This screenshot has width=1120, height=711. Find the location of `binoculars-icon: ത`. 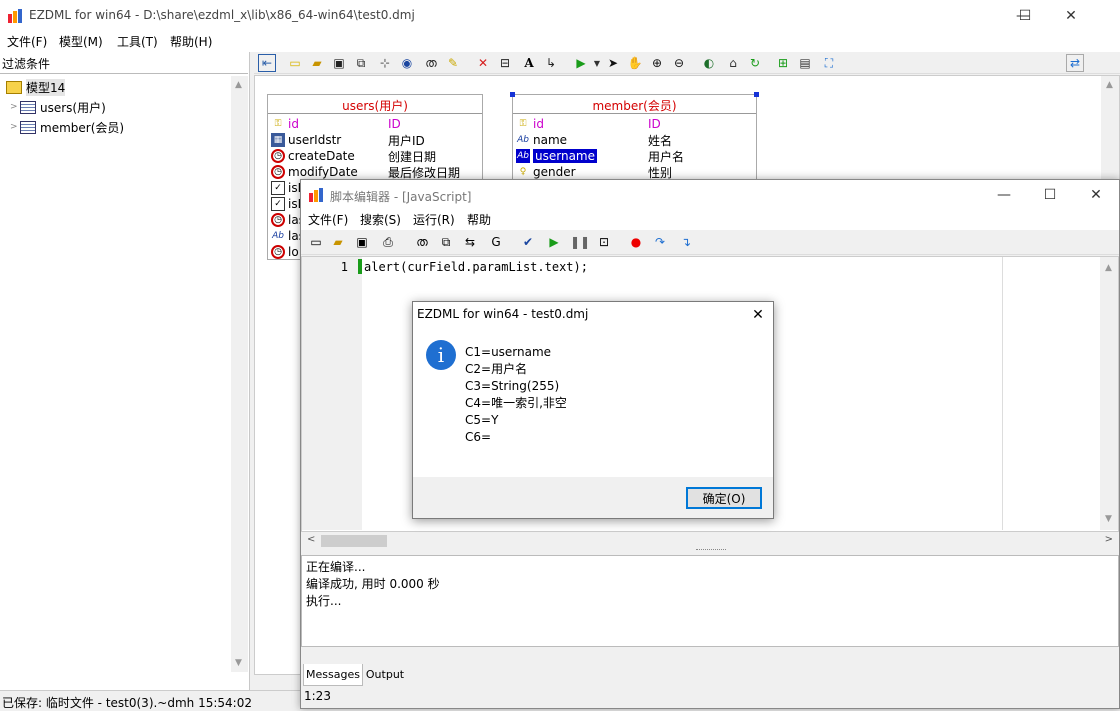

binoculars-icon: ത is located at coordinates (431, 63).